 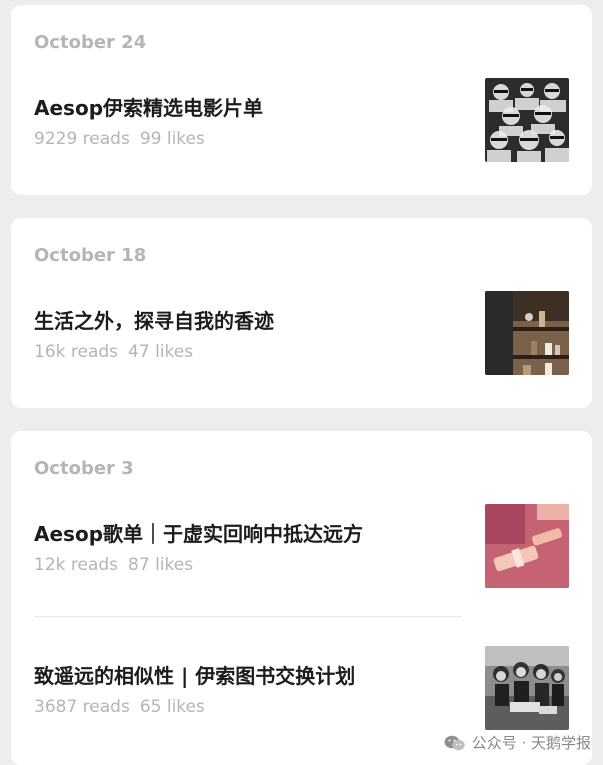 I want to click on children-reading-photo, so click(x=527, y=688).